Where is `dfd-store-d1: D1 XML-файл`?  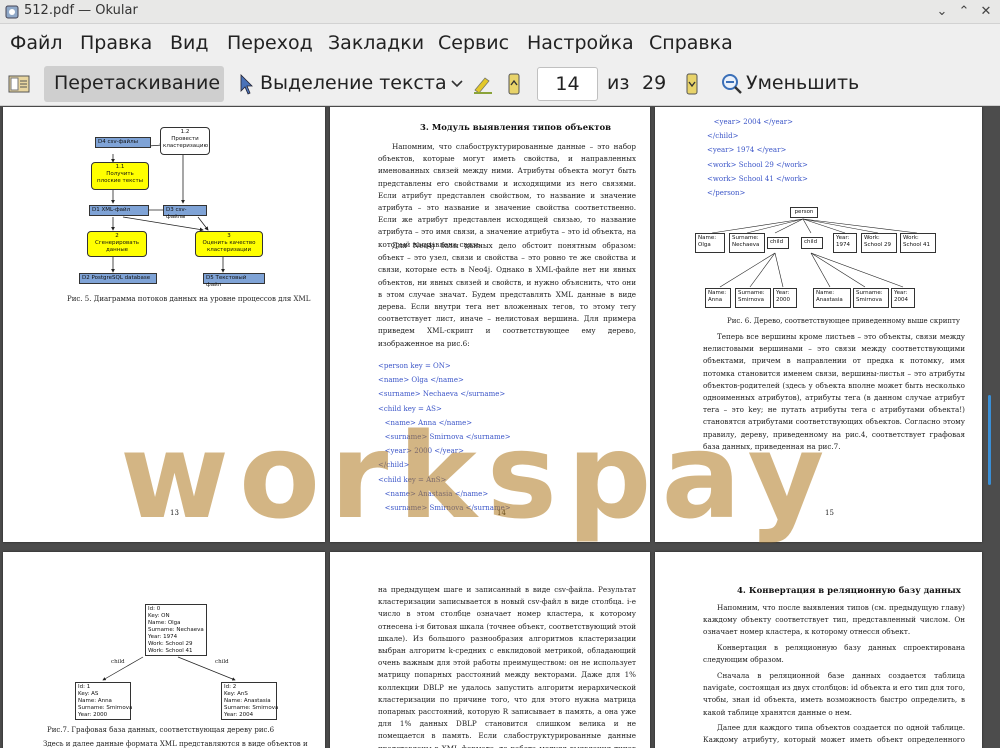
dfd-store-d1: D1 XML-файл is located at coordinates (119, 210).